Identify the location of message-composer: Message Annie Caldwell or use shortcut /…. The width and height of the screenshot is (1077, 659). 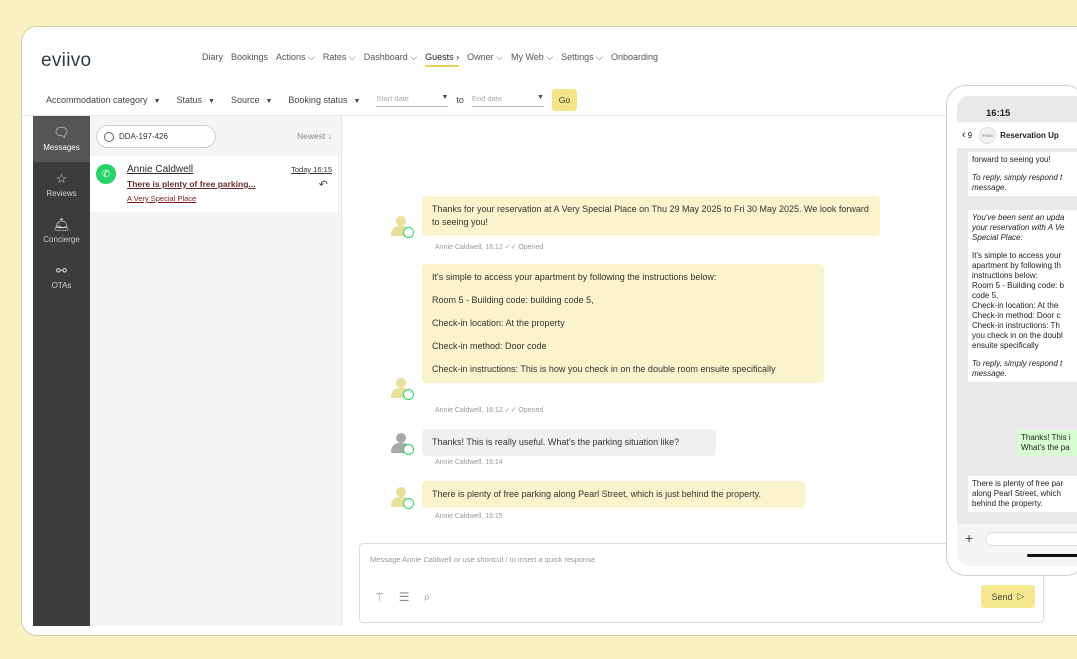
(701, 583).